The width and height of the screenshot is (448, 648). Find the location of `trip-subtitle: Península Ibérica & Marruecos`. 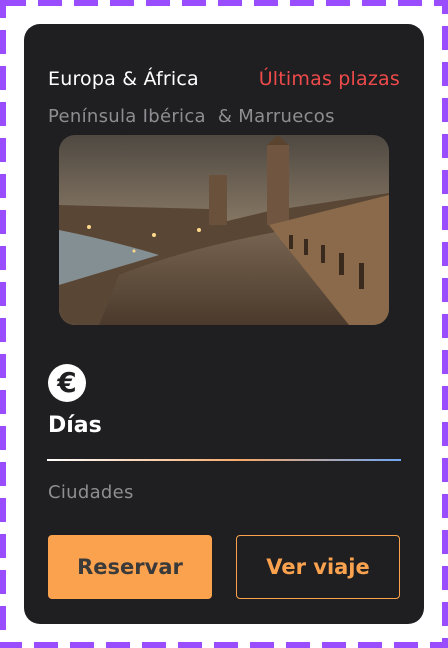

trip-subtitle: Península Ibérica & Marruecos is located at coordinates (191, 116).